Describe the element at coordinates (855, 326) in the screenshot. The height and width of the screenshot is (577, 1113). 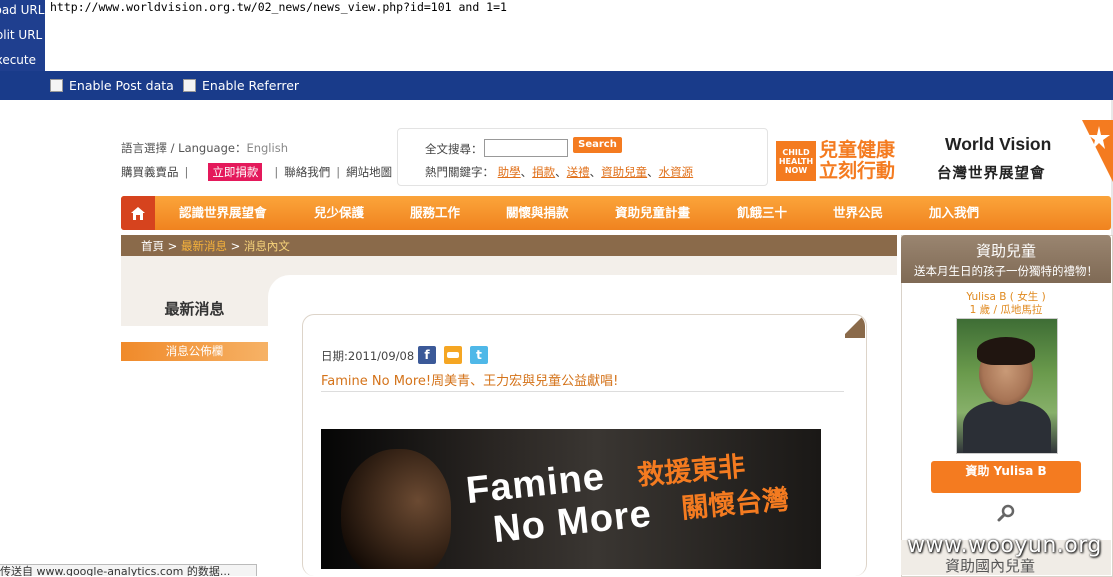
I see `article-corner-decoration` at that location.